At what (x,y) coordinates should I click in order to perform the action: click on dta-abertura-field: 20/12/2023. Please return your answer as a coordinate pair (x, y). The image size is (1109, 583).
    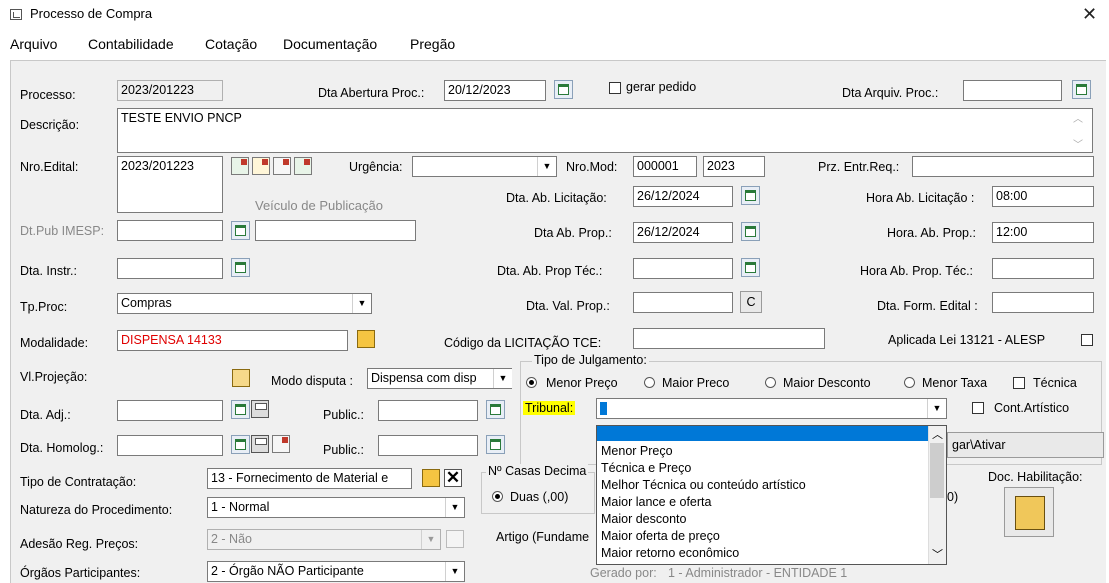
    Looking at the image, I should click on (495, 90).